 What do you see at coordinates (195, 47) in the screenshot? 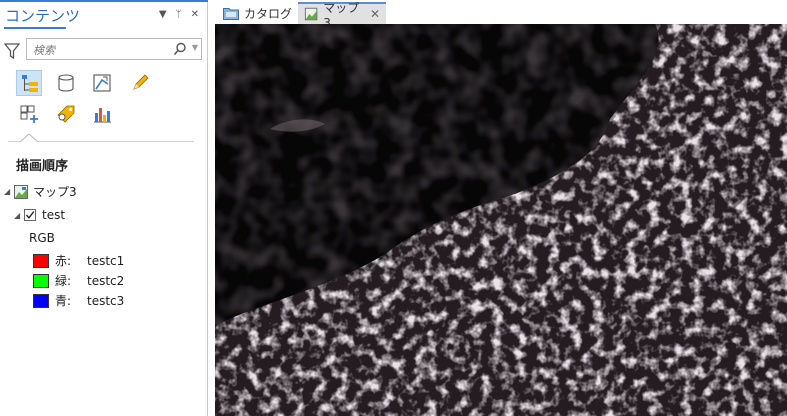
I see `search-dropdown-icon: ▼` at bounding box center [195, 47].